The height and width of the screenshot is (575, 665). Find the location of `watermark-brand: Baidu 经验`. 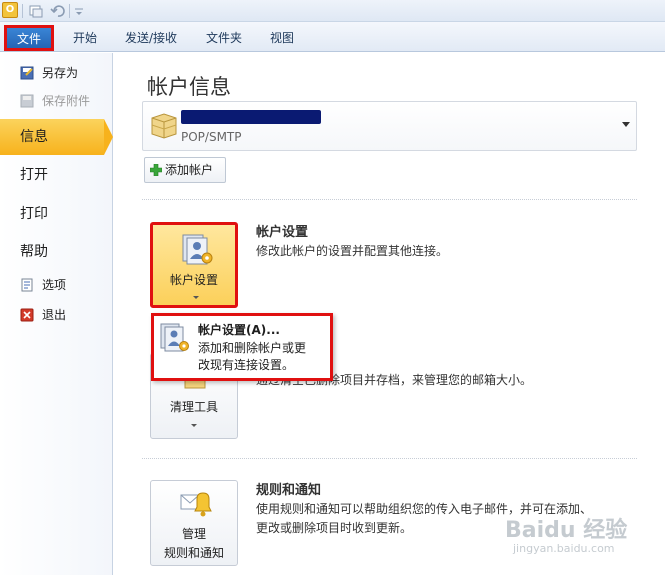

watermark-brand: Baidu 经验 is located at coordinates (566, 530).